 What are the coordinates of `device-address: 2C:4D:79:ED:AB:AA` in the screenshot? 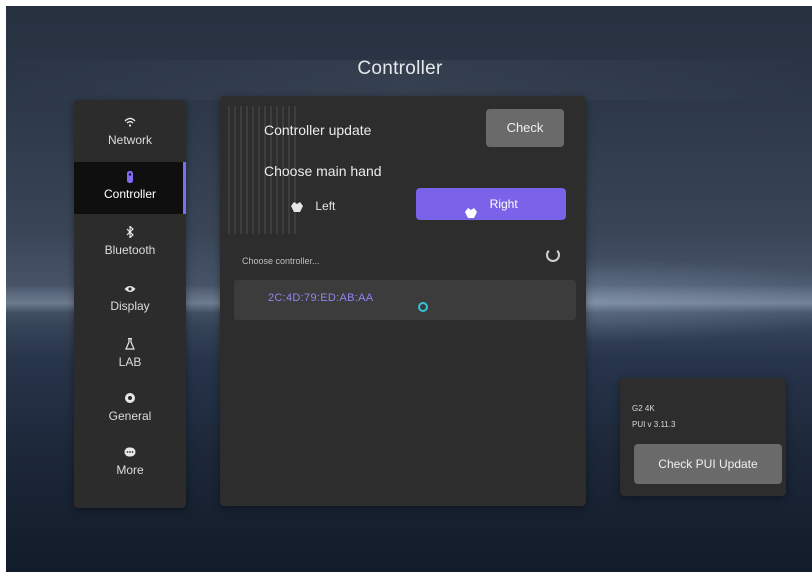 It's located at (321, 298).